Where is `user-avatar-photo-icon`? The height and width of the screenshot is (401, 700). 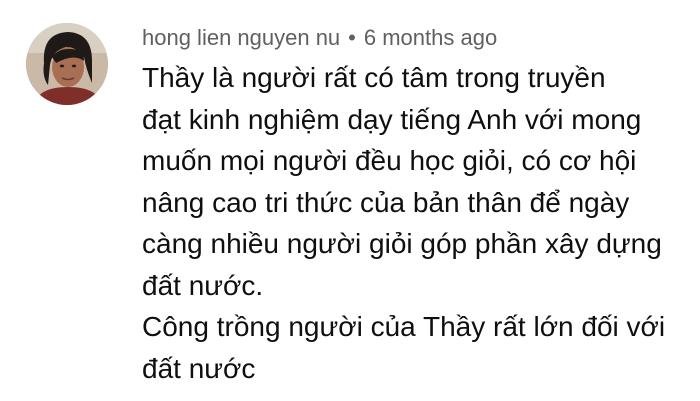 user-avatar-photo-icon is located at coordinates (67, 64).